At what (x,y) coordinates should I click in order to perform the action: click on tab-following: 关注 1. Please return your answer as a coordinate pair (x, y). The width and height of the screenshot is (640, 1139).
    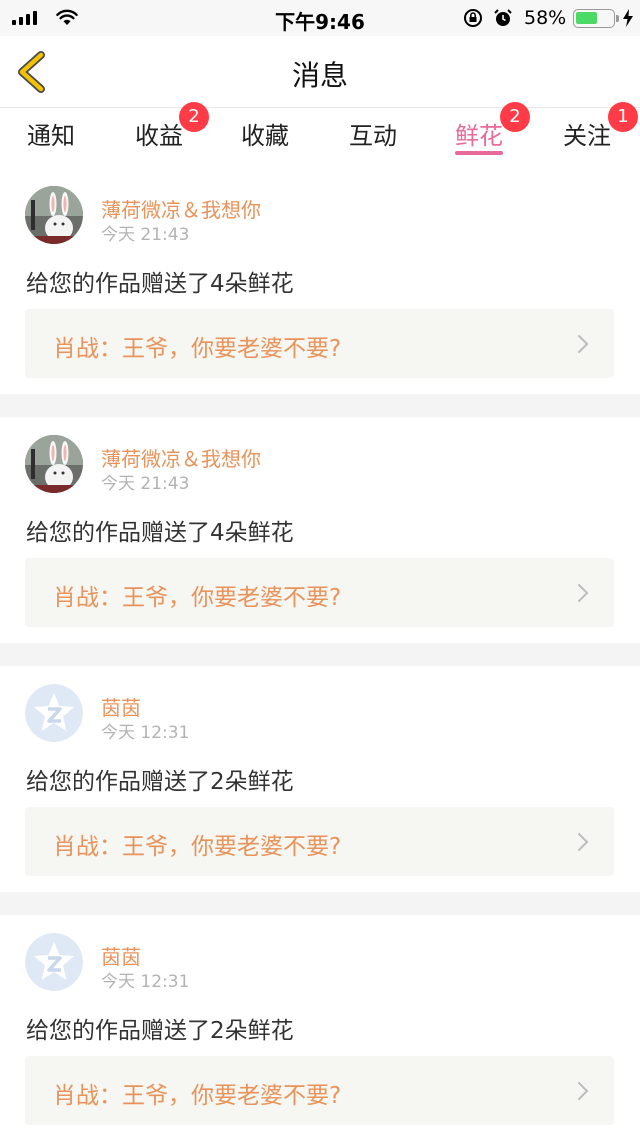
    Looking at the image, I should click on (587, 135).